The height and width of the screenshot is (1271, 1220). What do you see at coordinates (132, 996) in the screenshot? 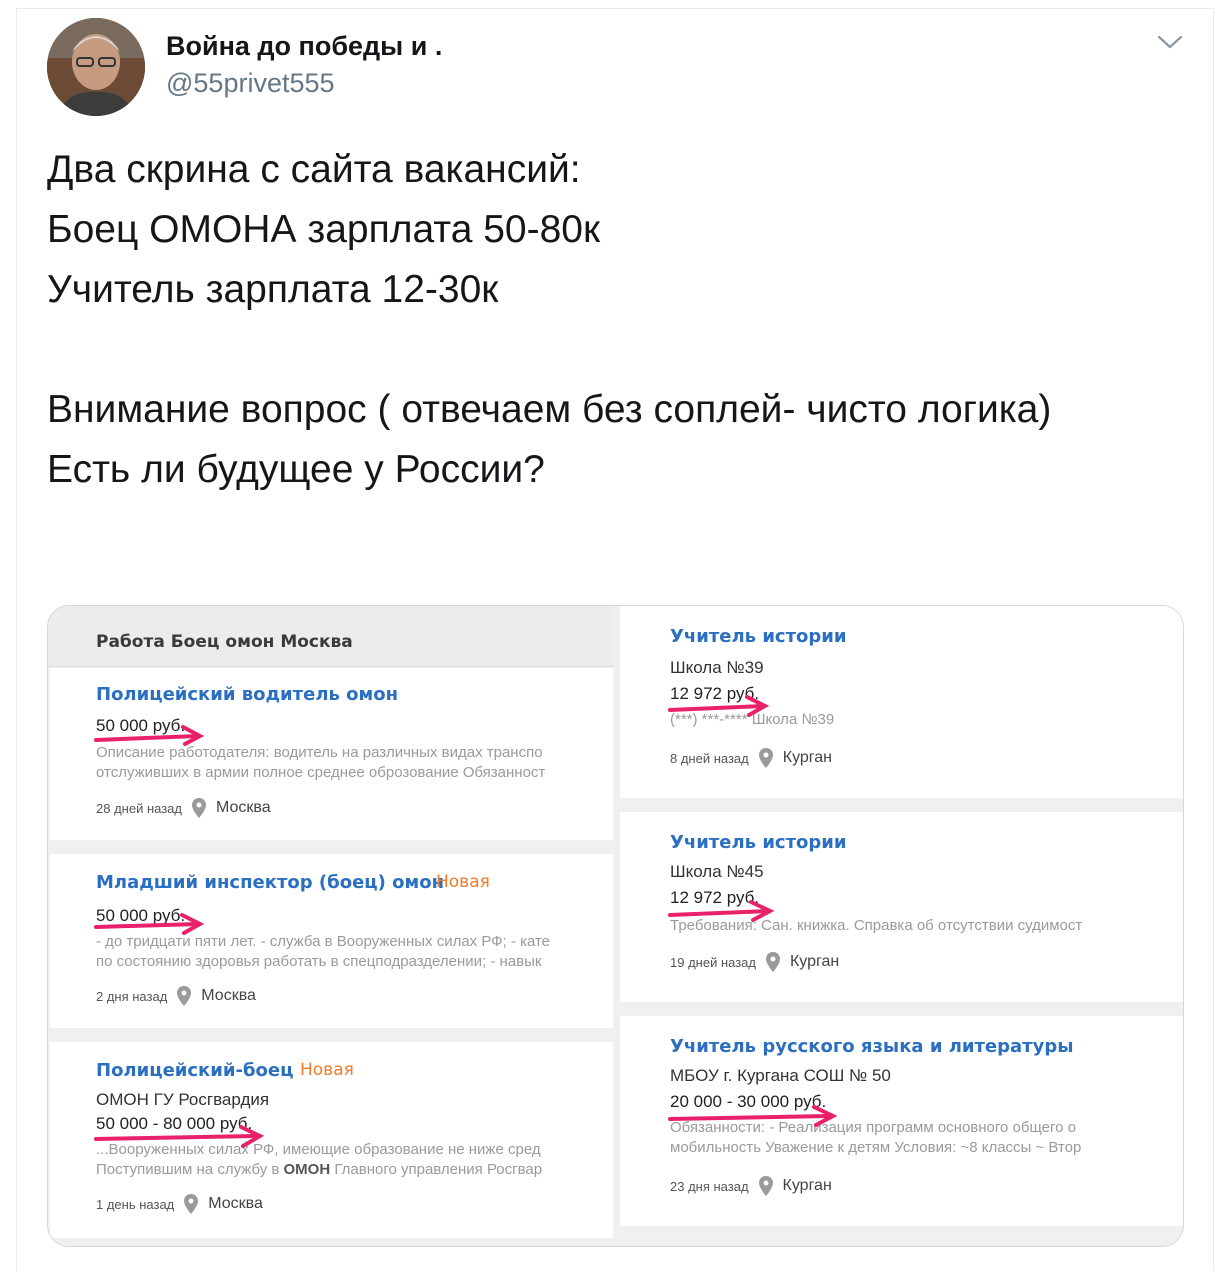
I see `job-date: 2 дня назад` at bounding box center [132, 996].